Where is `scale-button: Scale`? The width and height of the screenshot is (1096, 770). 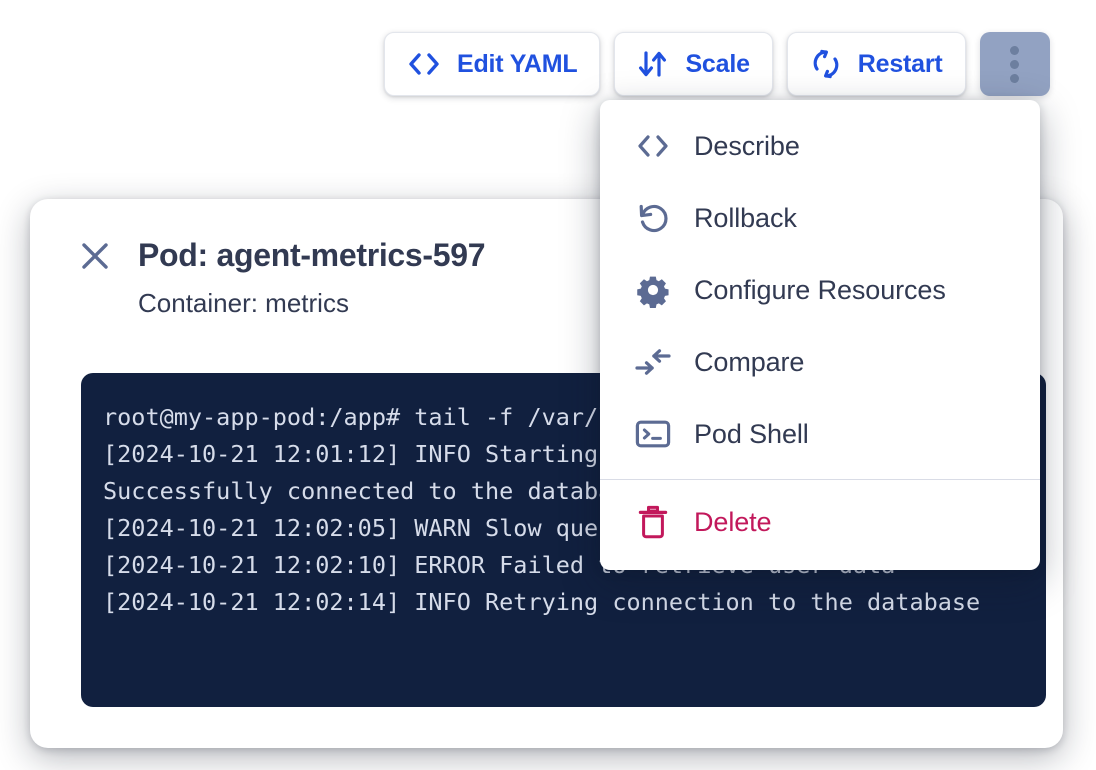 scale-button: Scale is located at coordinates (693, 64).